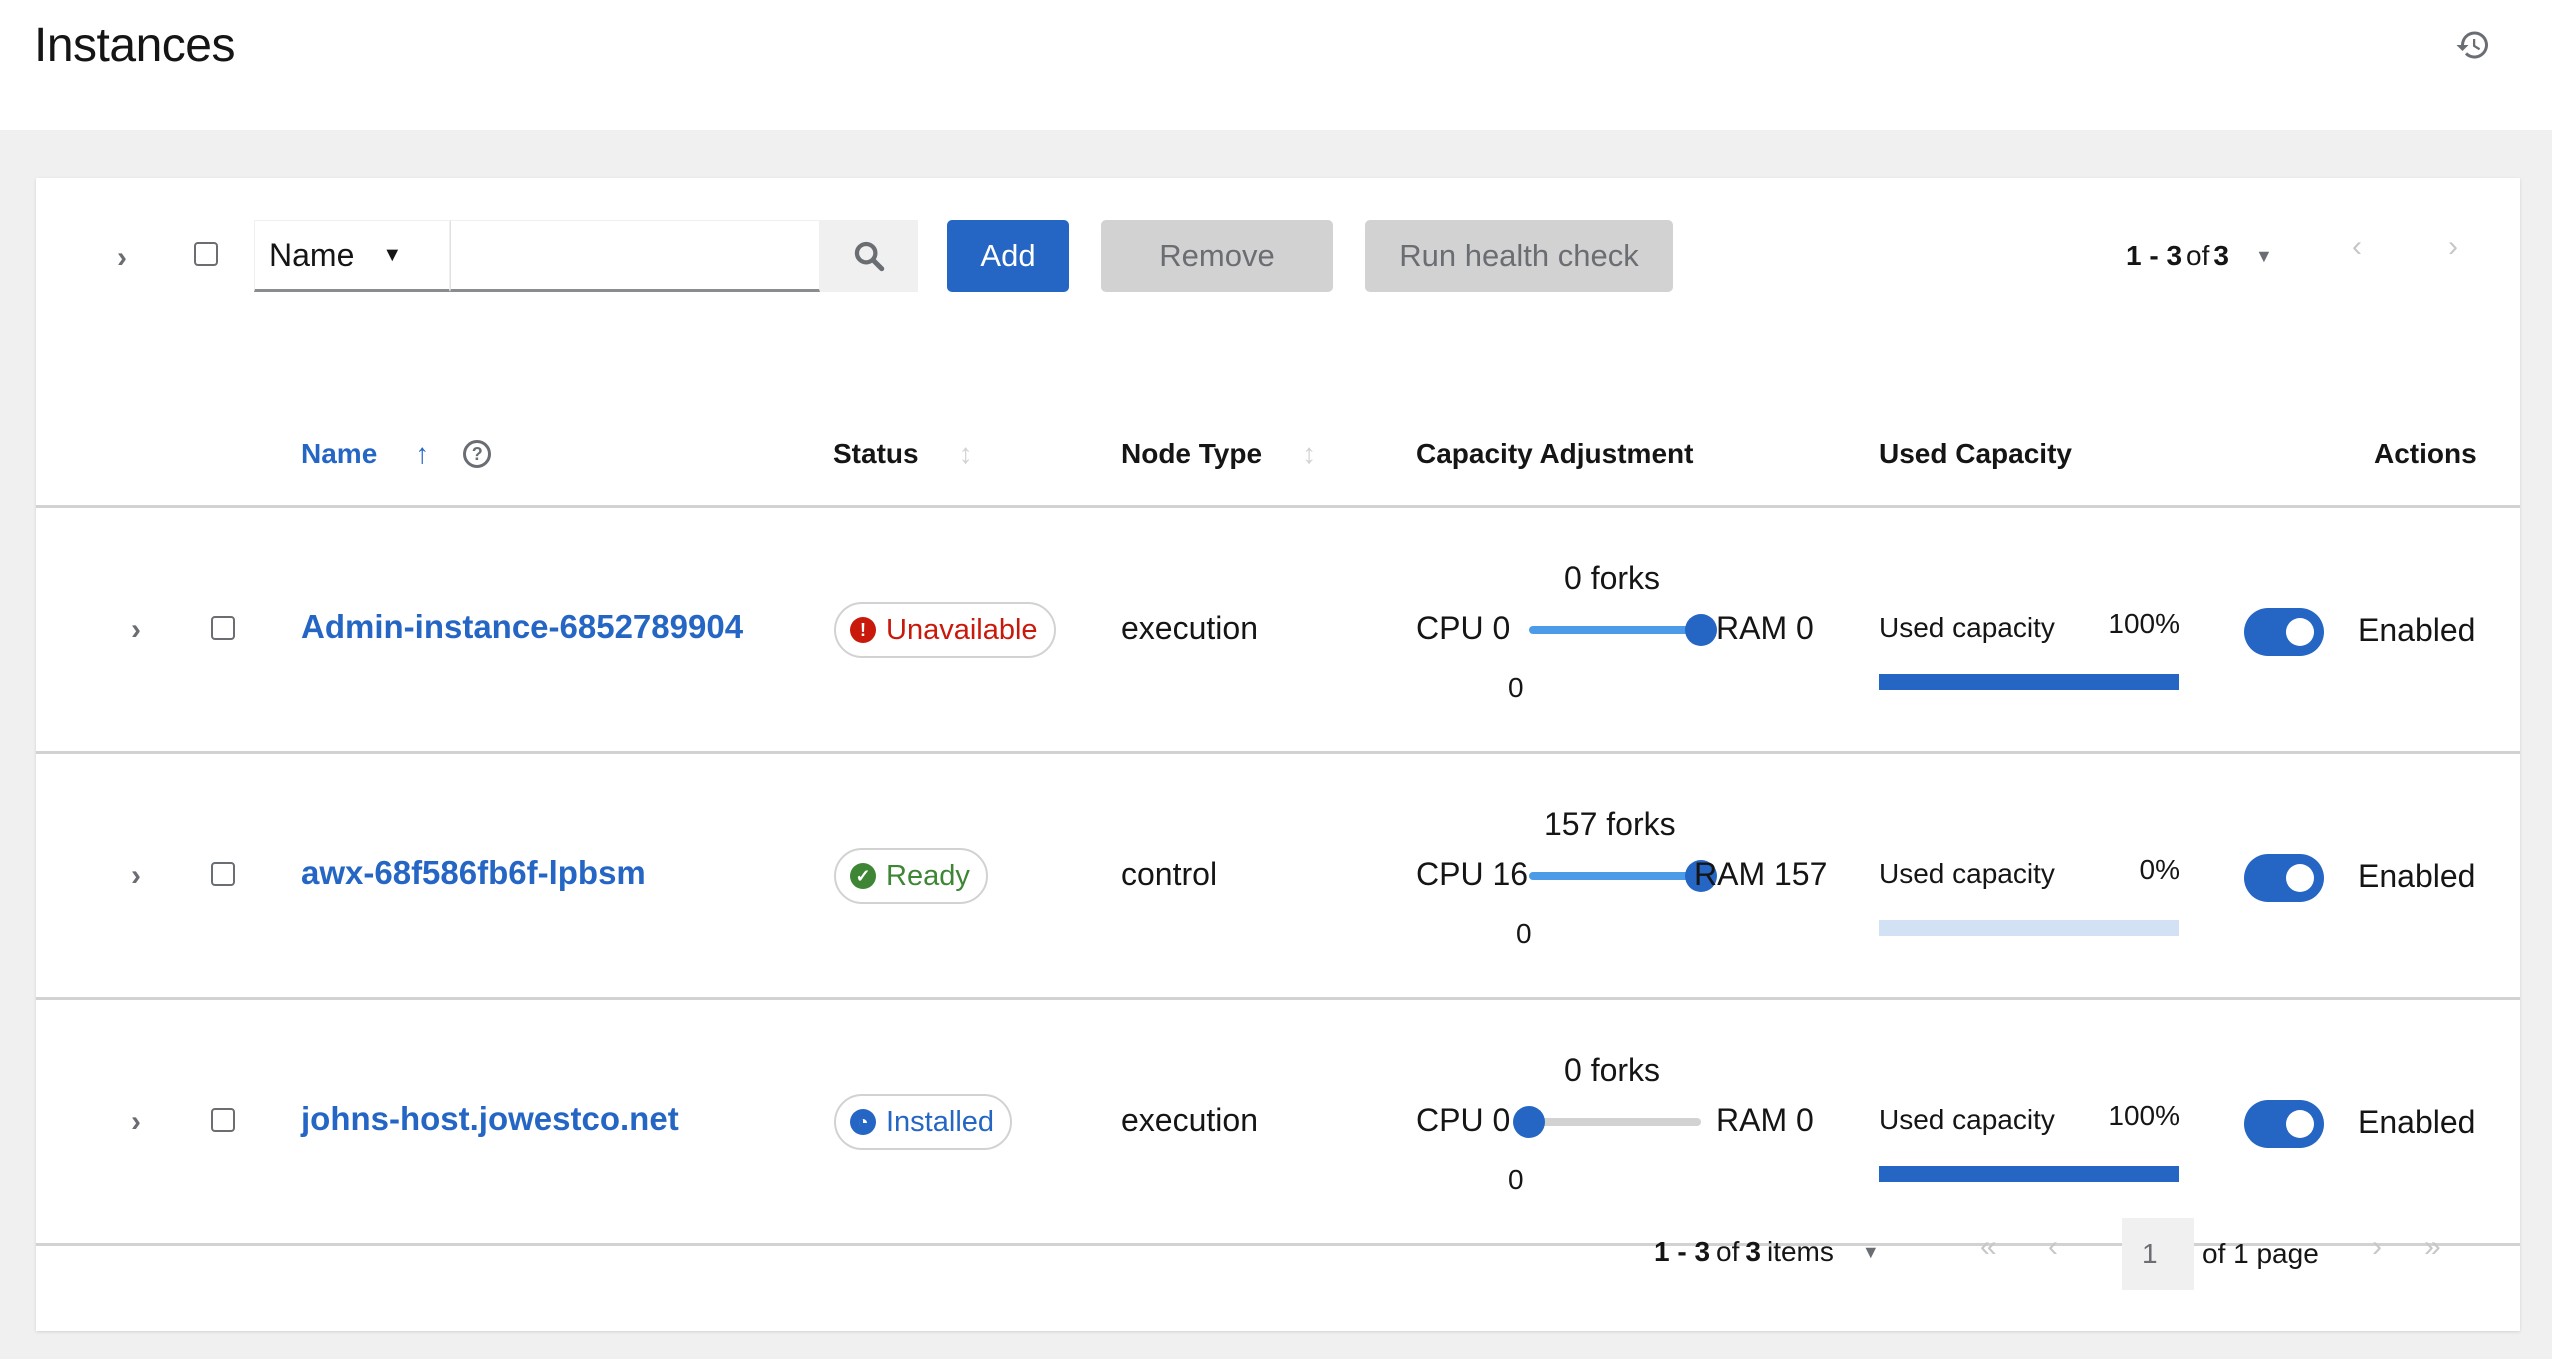 This screenshot has height=1359, width=2552. I want to click on instance-name-link: johns-host.jowestco.net, so click(490, 1119).